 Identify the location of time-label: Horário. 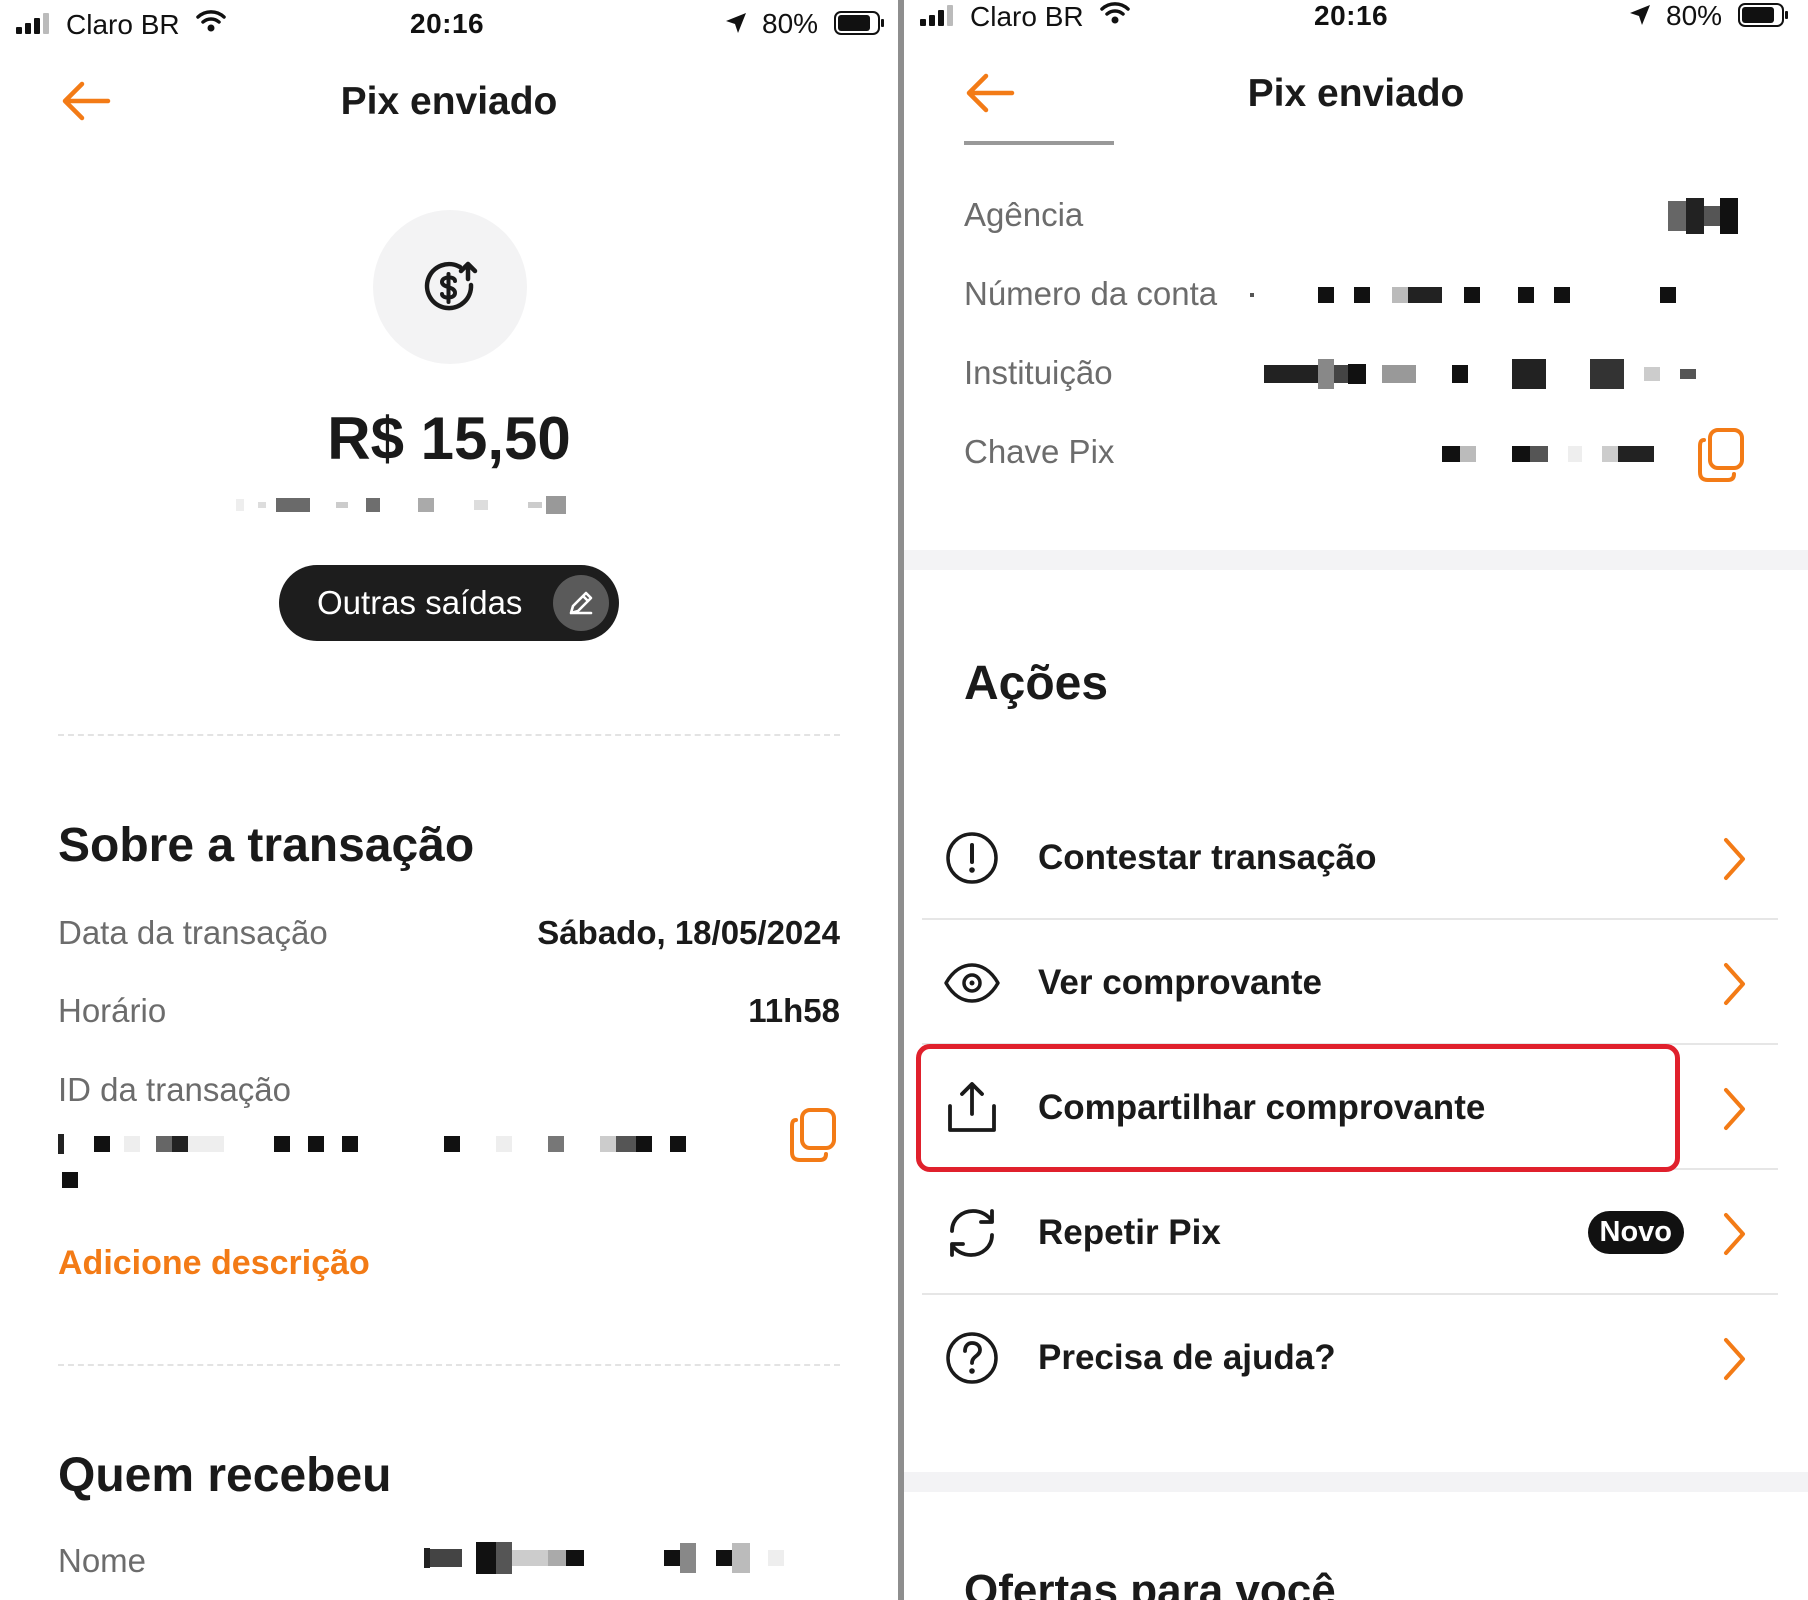
(112, 1010).